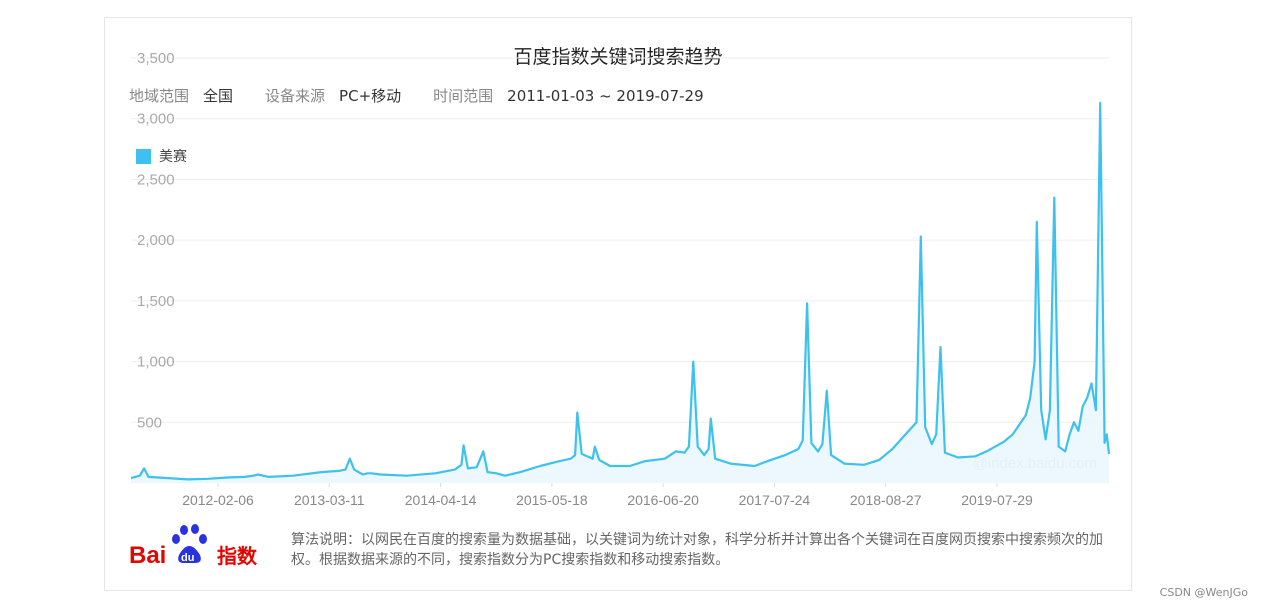  I want to click on logo-text-bai: Bai, so click(147, 555).